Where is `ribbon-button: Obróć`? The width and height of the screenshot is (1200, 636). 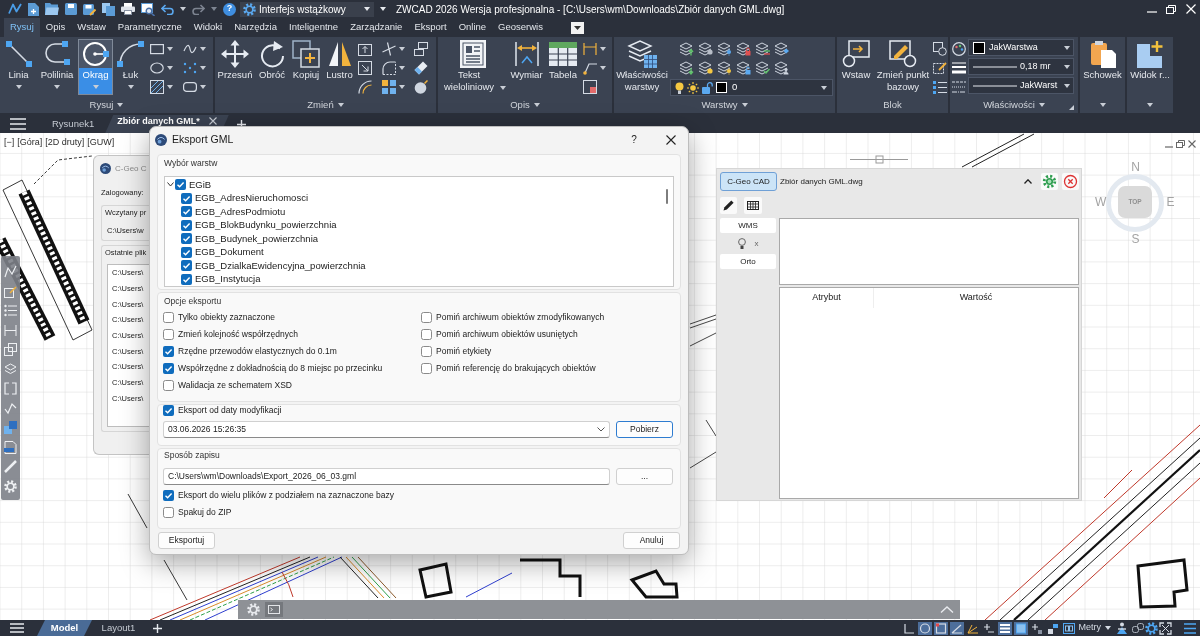
ribbon-button: Obróć is located at coordinates (272, 67).